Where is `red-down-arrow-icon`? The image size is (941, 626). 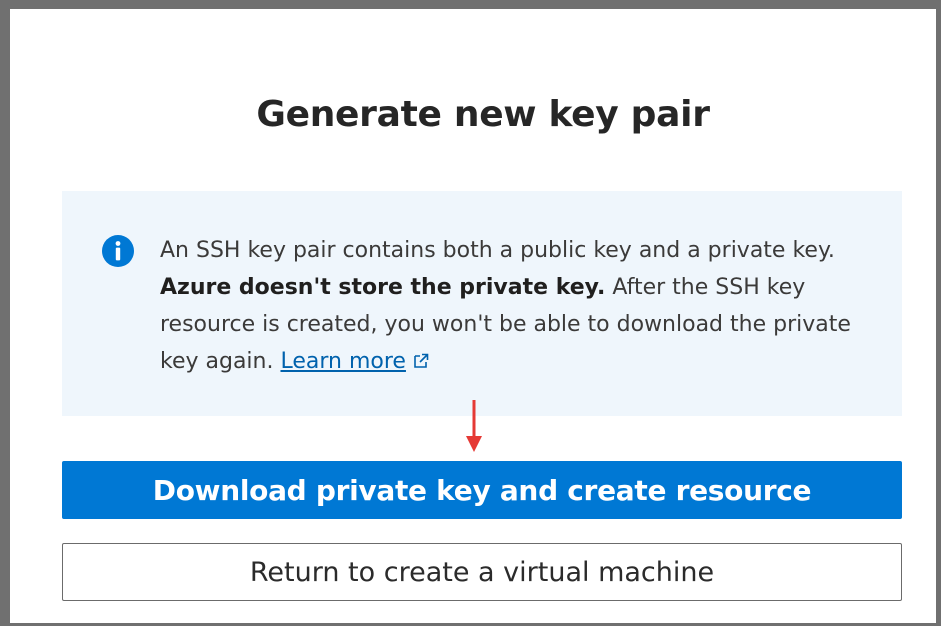
red-down-arrow-icon is located at coordinates (474, 426).